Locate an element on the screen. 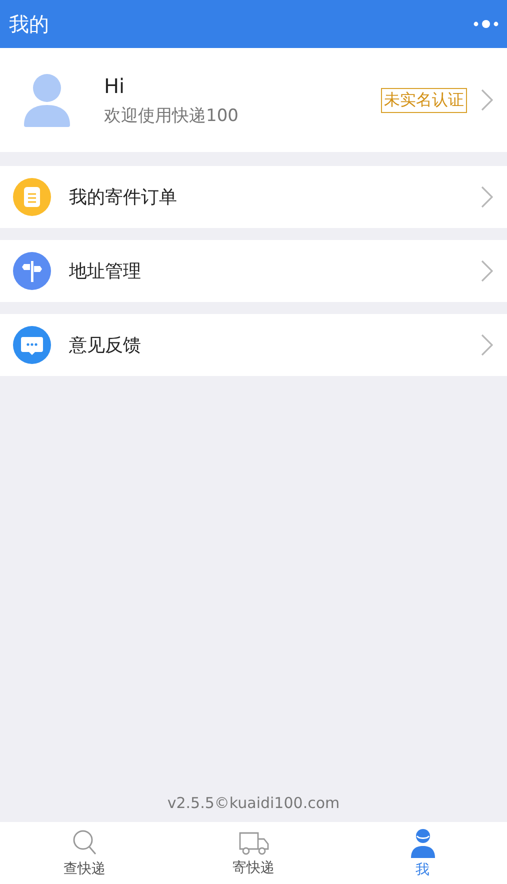 The width and height of the screenshot is (507, 884). greeting: Hi is located at coordinates (115, 86).